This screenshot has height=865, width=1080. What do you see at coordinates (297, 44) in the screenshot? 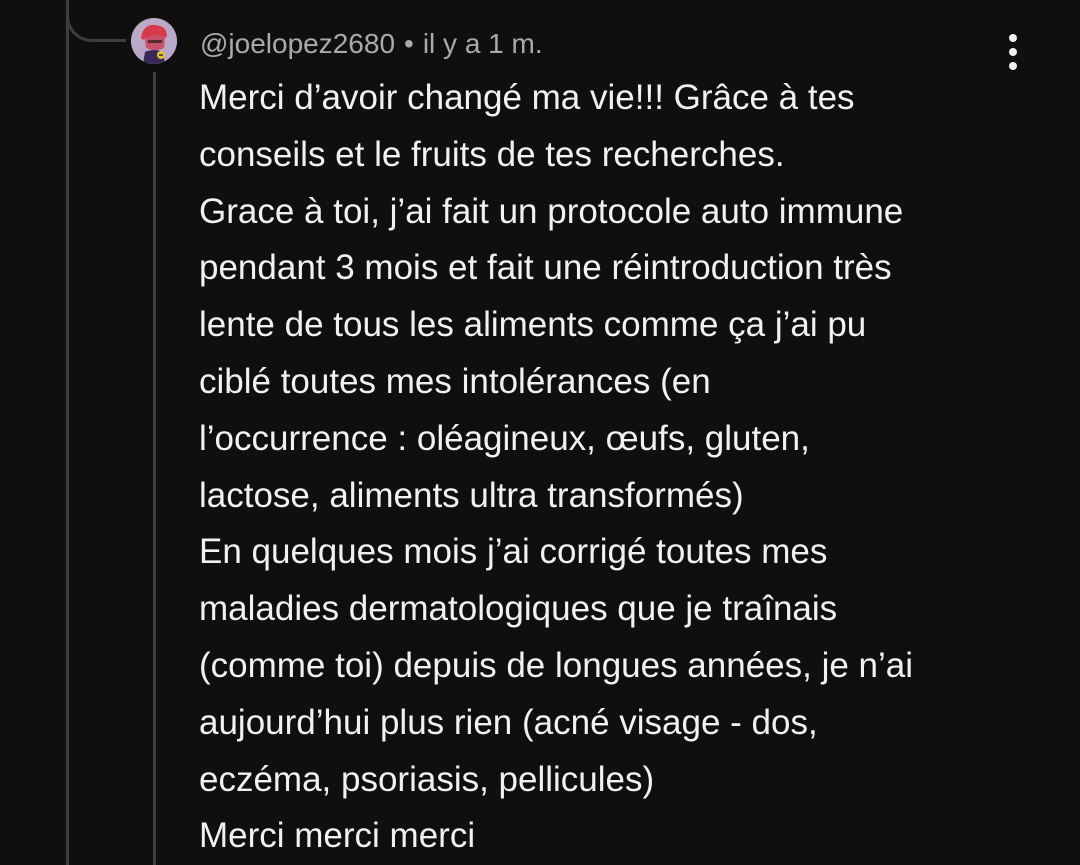
I see `author-handle: @joelopez2680` at bounding box center [297, 44].